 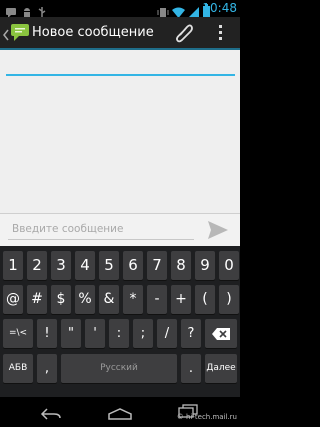 I want to click on key-8: 8, so click(x=181, y=265).